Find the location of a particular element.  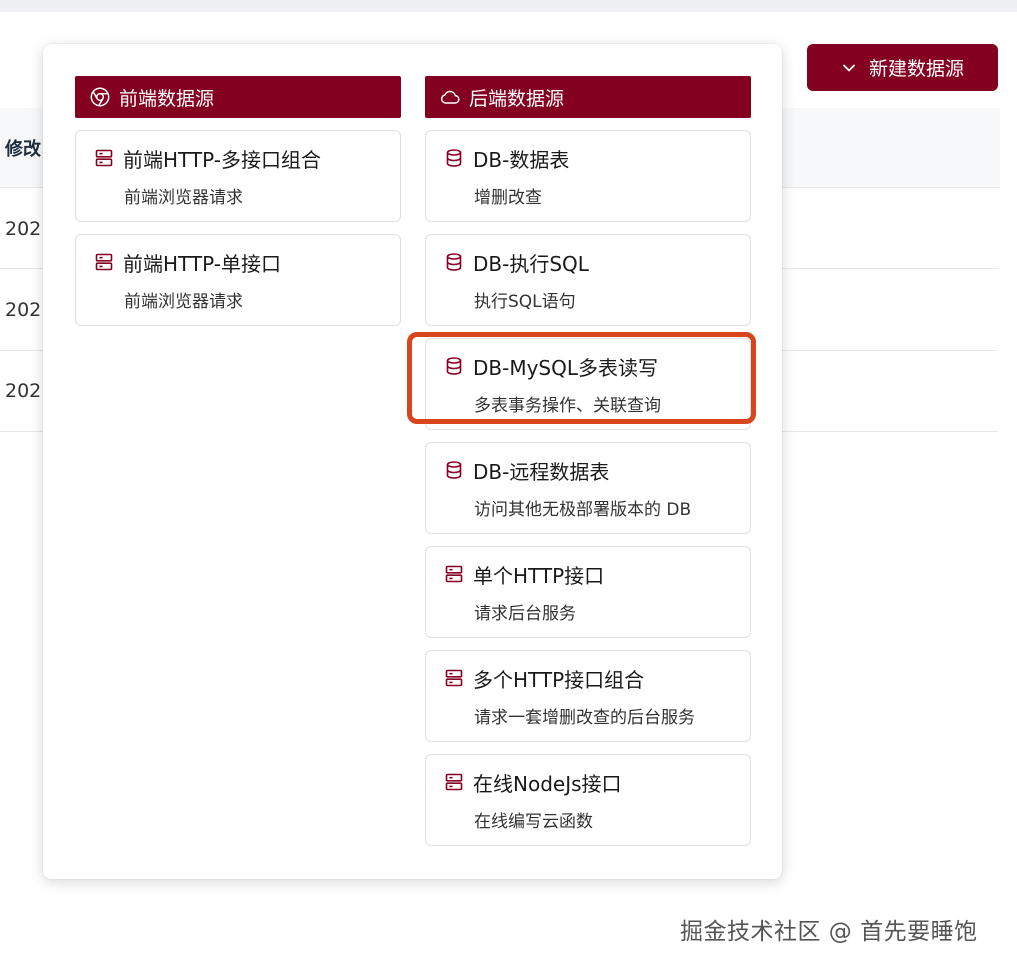

new-datasource-label: 新建数据源 is located at coordinates (916, 69).